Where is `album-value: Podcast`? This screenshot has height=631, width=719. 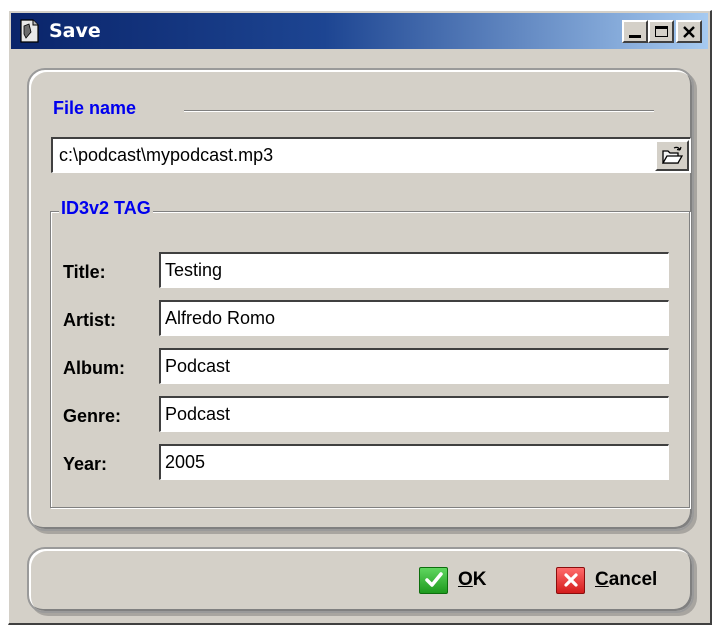 album-value: Podcast is located at coordinates (197, 366).